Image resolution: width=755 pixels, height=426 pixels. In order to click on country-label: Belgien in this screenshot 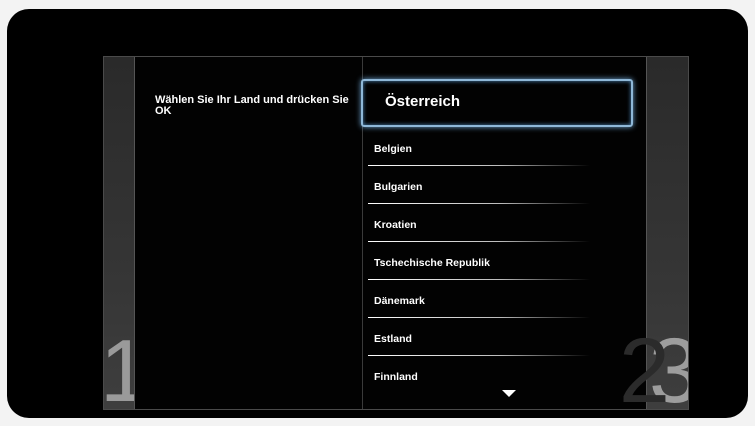, I will do `click(393, 149)`.